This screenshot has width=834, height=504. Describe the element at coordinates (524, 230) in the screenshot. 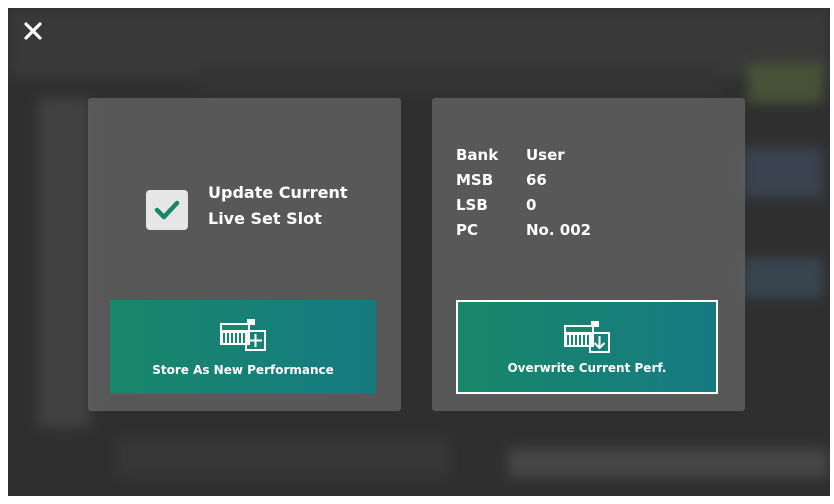

I see `info-row-pc: PC No. 002` at that location.